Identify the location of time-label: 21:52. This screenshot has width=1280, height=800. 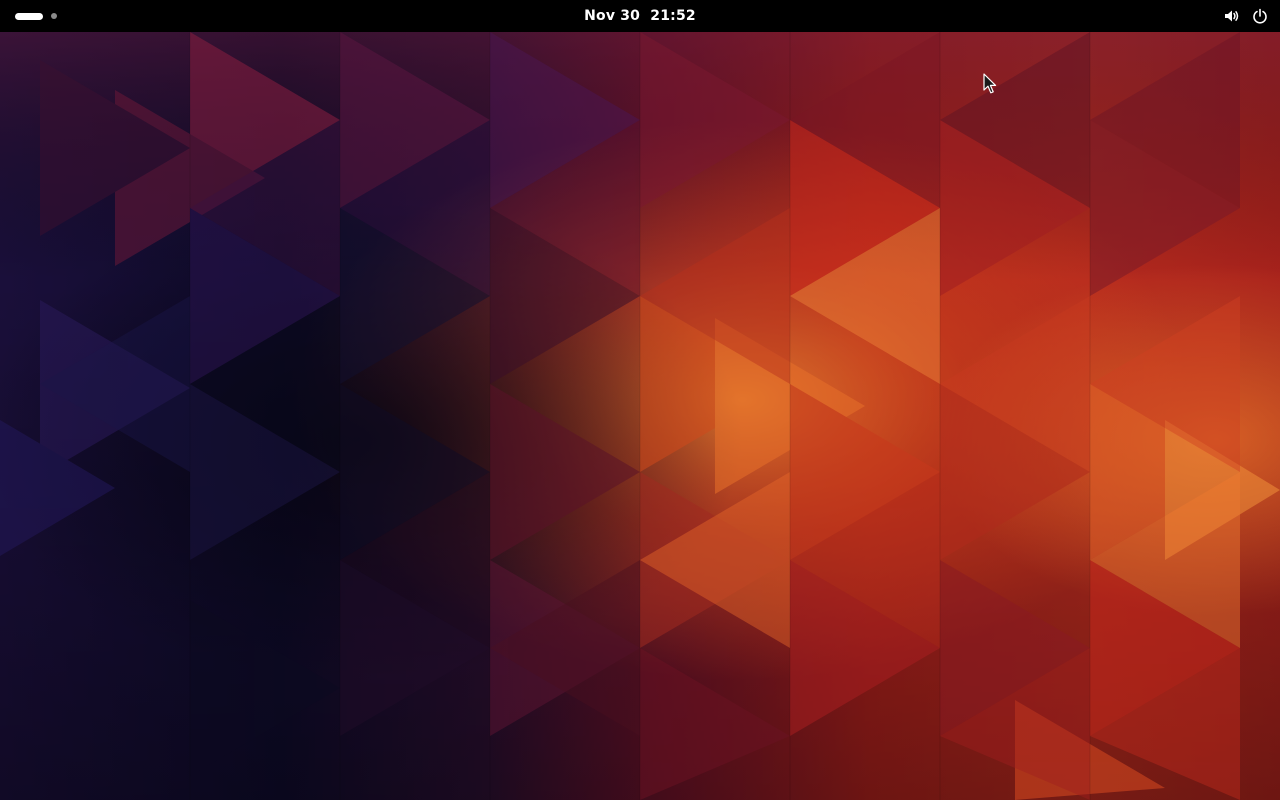
(673, 16).